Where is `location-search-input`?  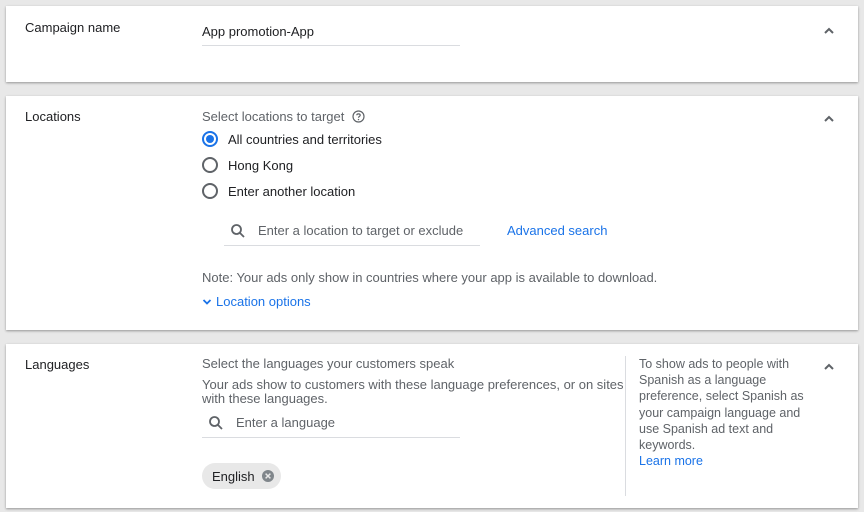 location-search-input is located at coordinates (363, 230).